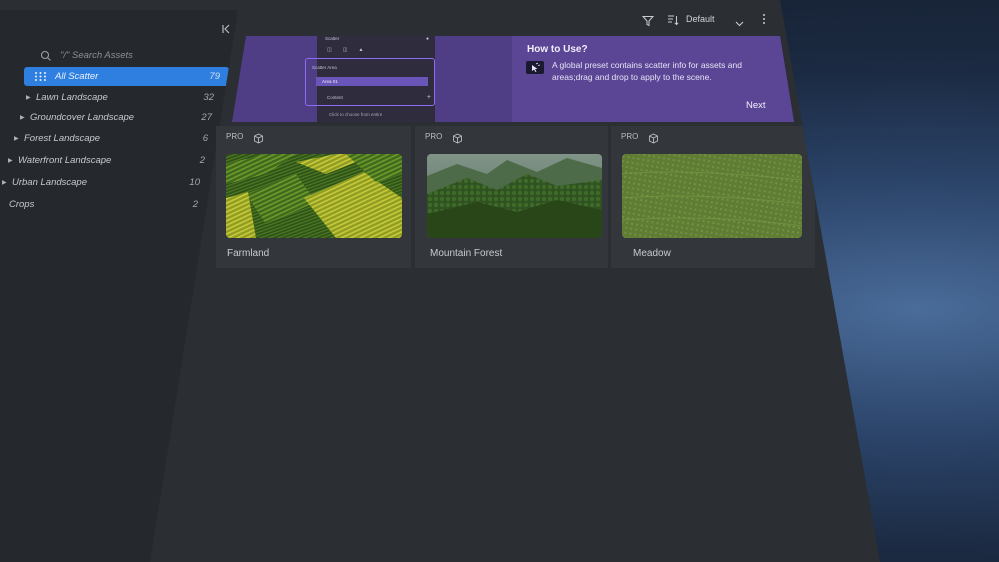  Describe the element at coordinates (466, 253) in the screenshot. I see `card-name: Mountain Forest` at that location.